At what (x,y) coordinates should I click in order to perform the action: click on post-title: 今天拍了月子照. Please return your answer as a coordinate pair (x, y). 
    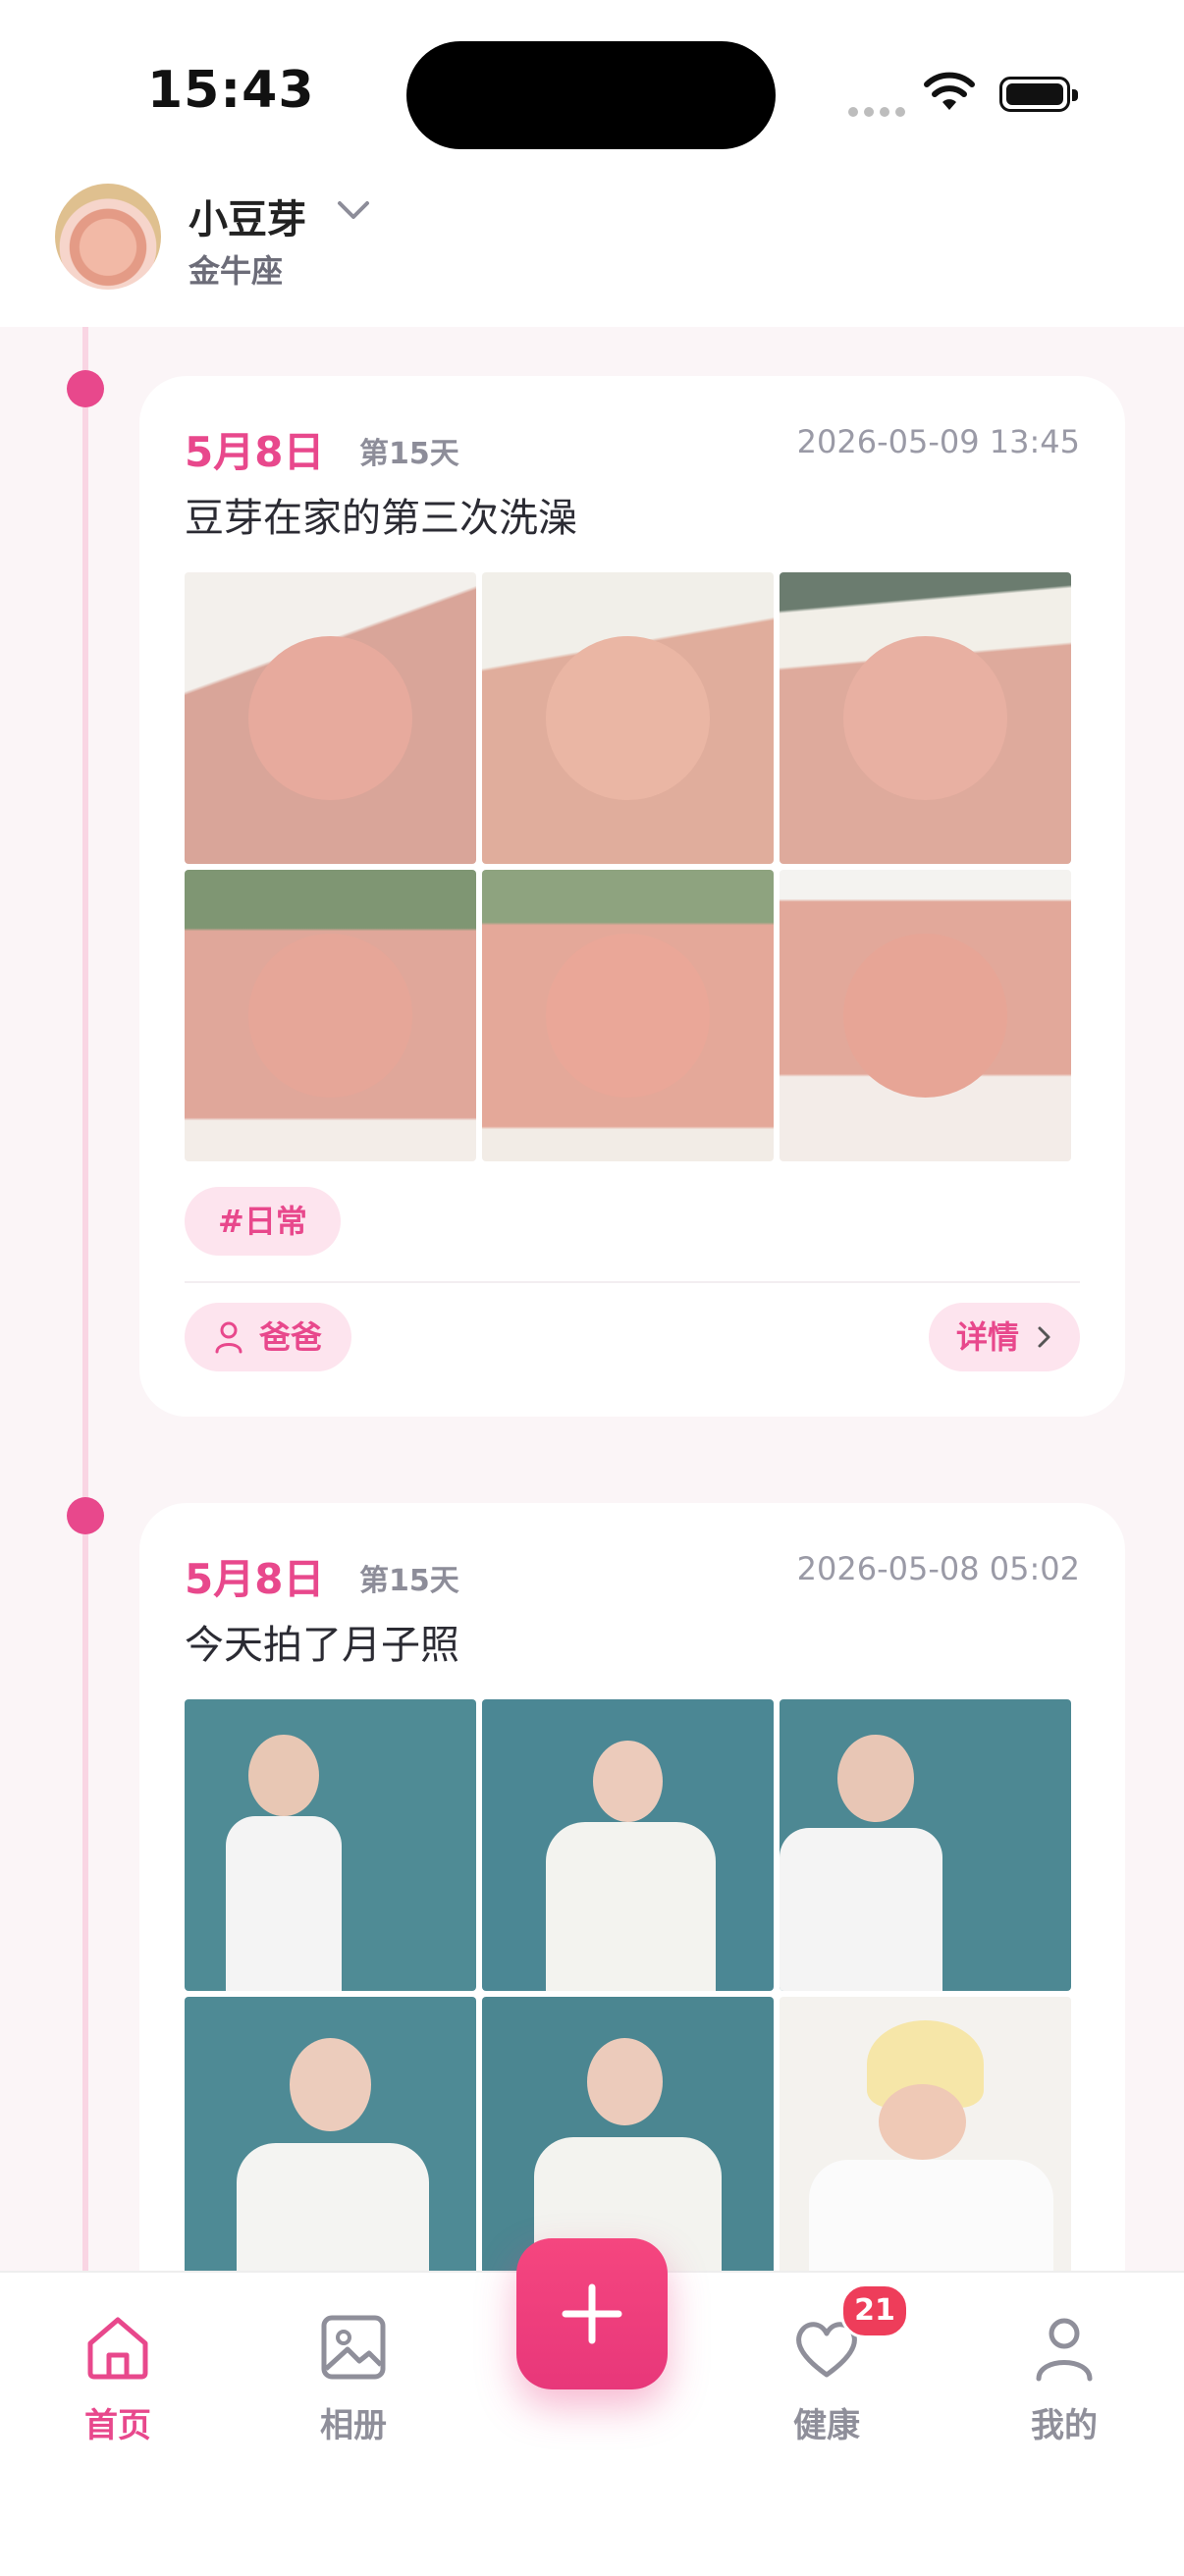
    Looking at the image, I should click on (322, 1645).